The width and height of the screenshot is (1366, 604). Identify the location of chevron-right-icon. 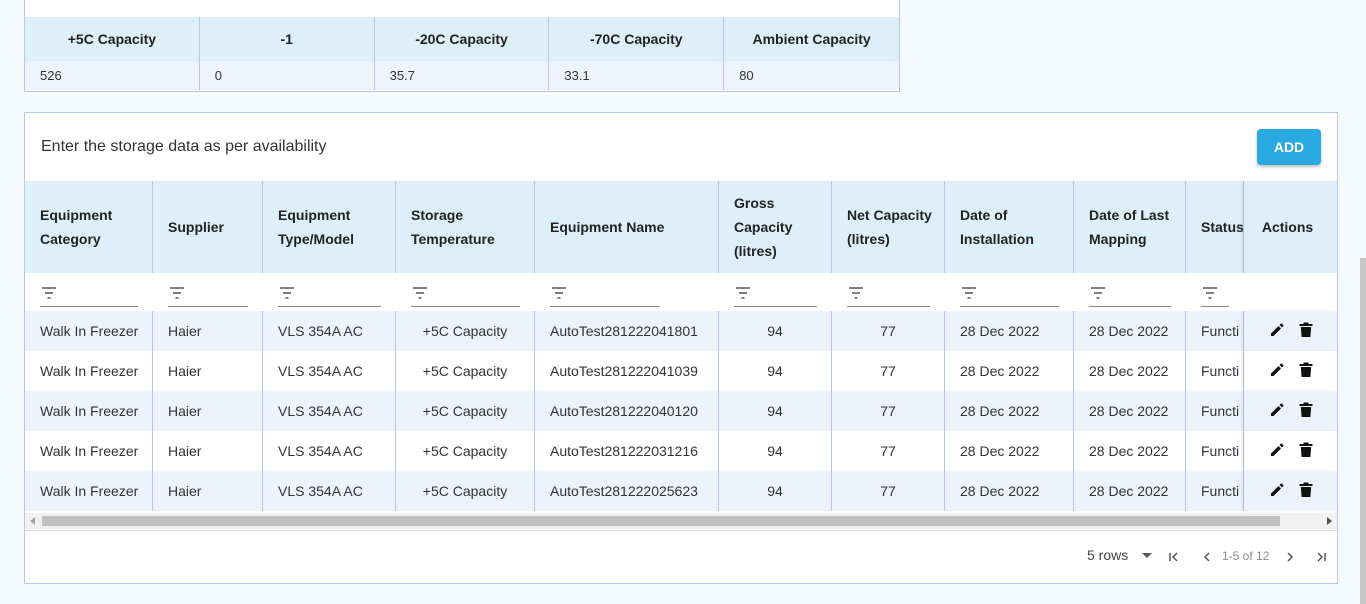
(1290, 557).